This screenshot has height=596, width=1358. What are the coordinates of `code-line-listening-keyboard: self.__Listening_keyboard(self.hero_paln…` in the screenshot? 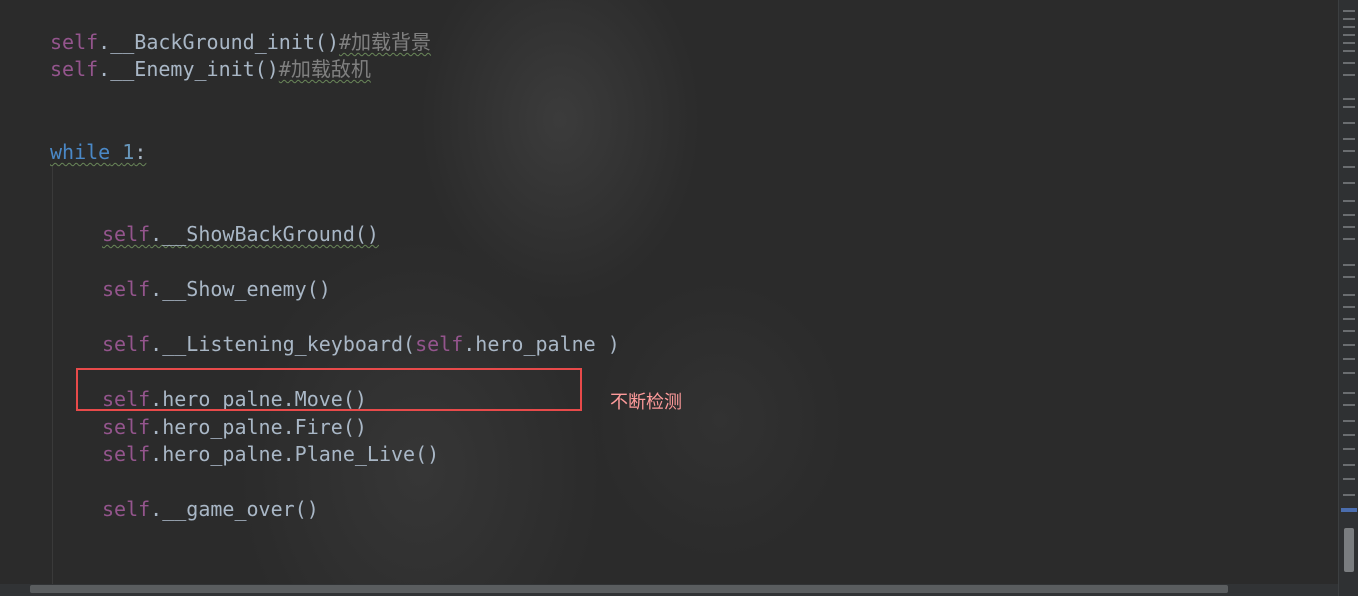 It's located at (361, 344).